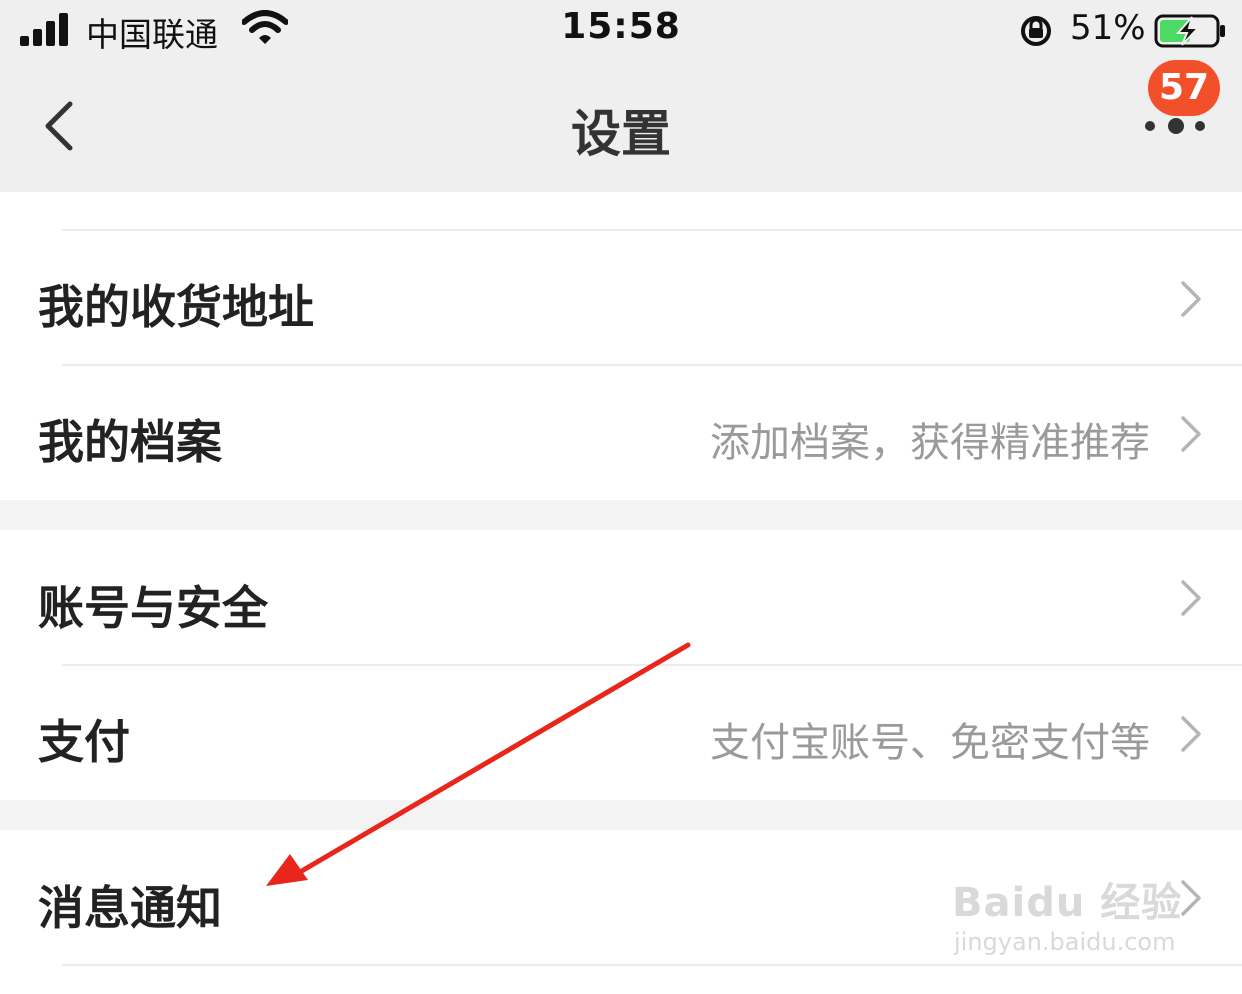 This screenshot has height=994, width=1242. I want to click on notification-badge: 57, so click(1184, 88).